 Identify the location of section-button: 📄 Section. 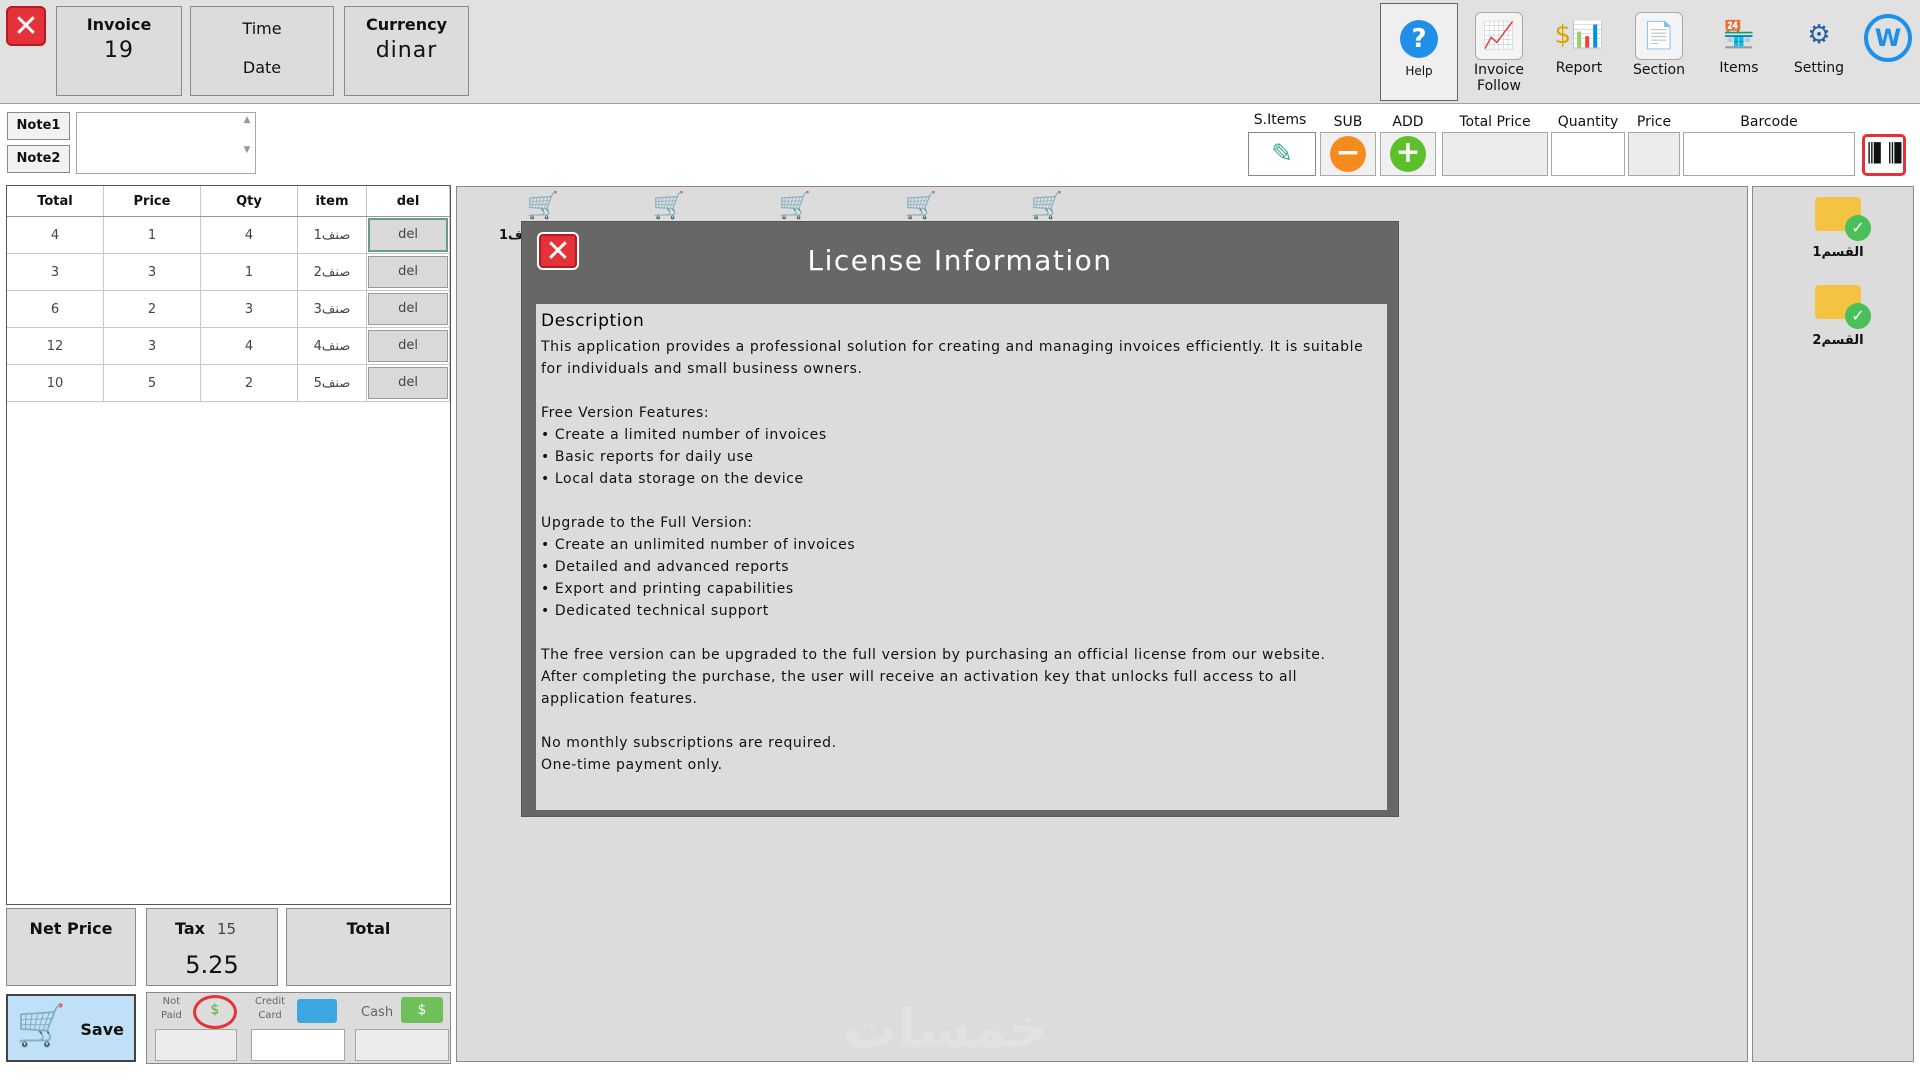
(1659, 54).